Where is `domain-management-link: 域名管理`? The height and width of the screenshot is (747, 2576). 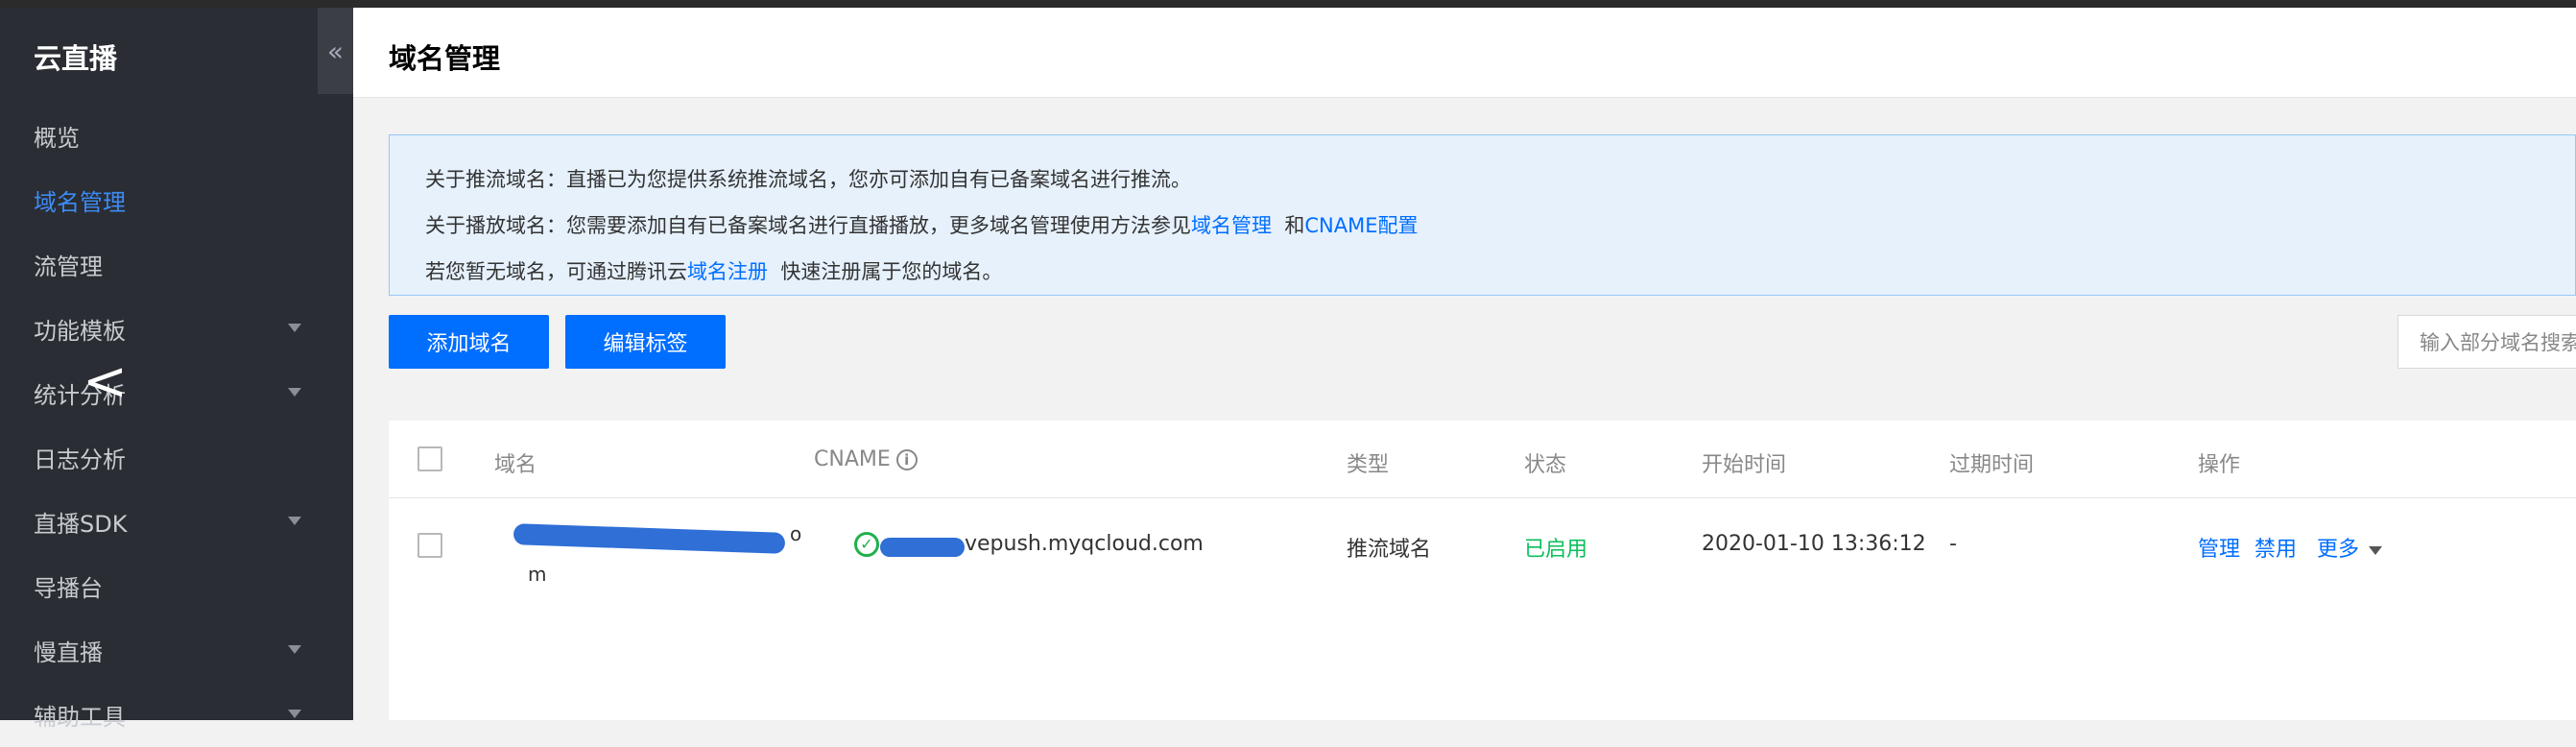 domain-management-link: 域名管理 is located at coordinates (1231, 226).